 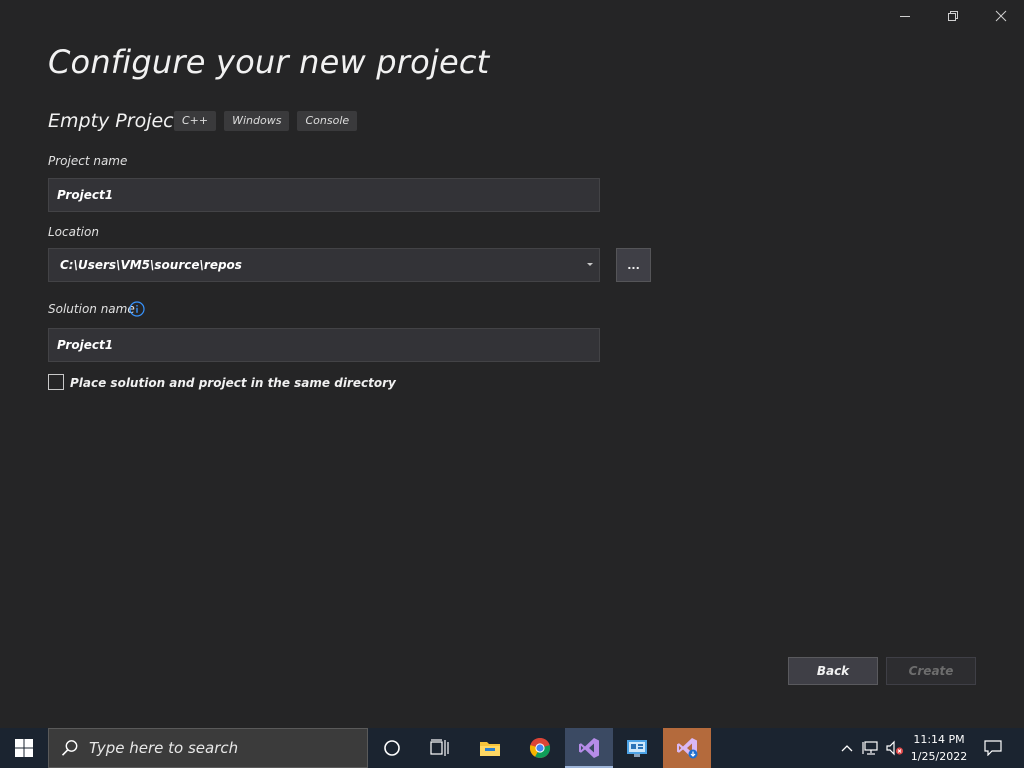 I want to click on tag-cpp: C++, so click(x=195, y=121).